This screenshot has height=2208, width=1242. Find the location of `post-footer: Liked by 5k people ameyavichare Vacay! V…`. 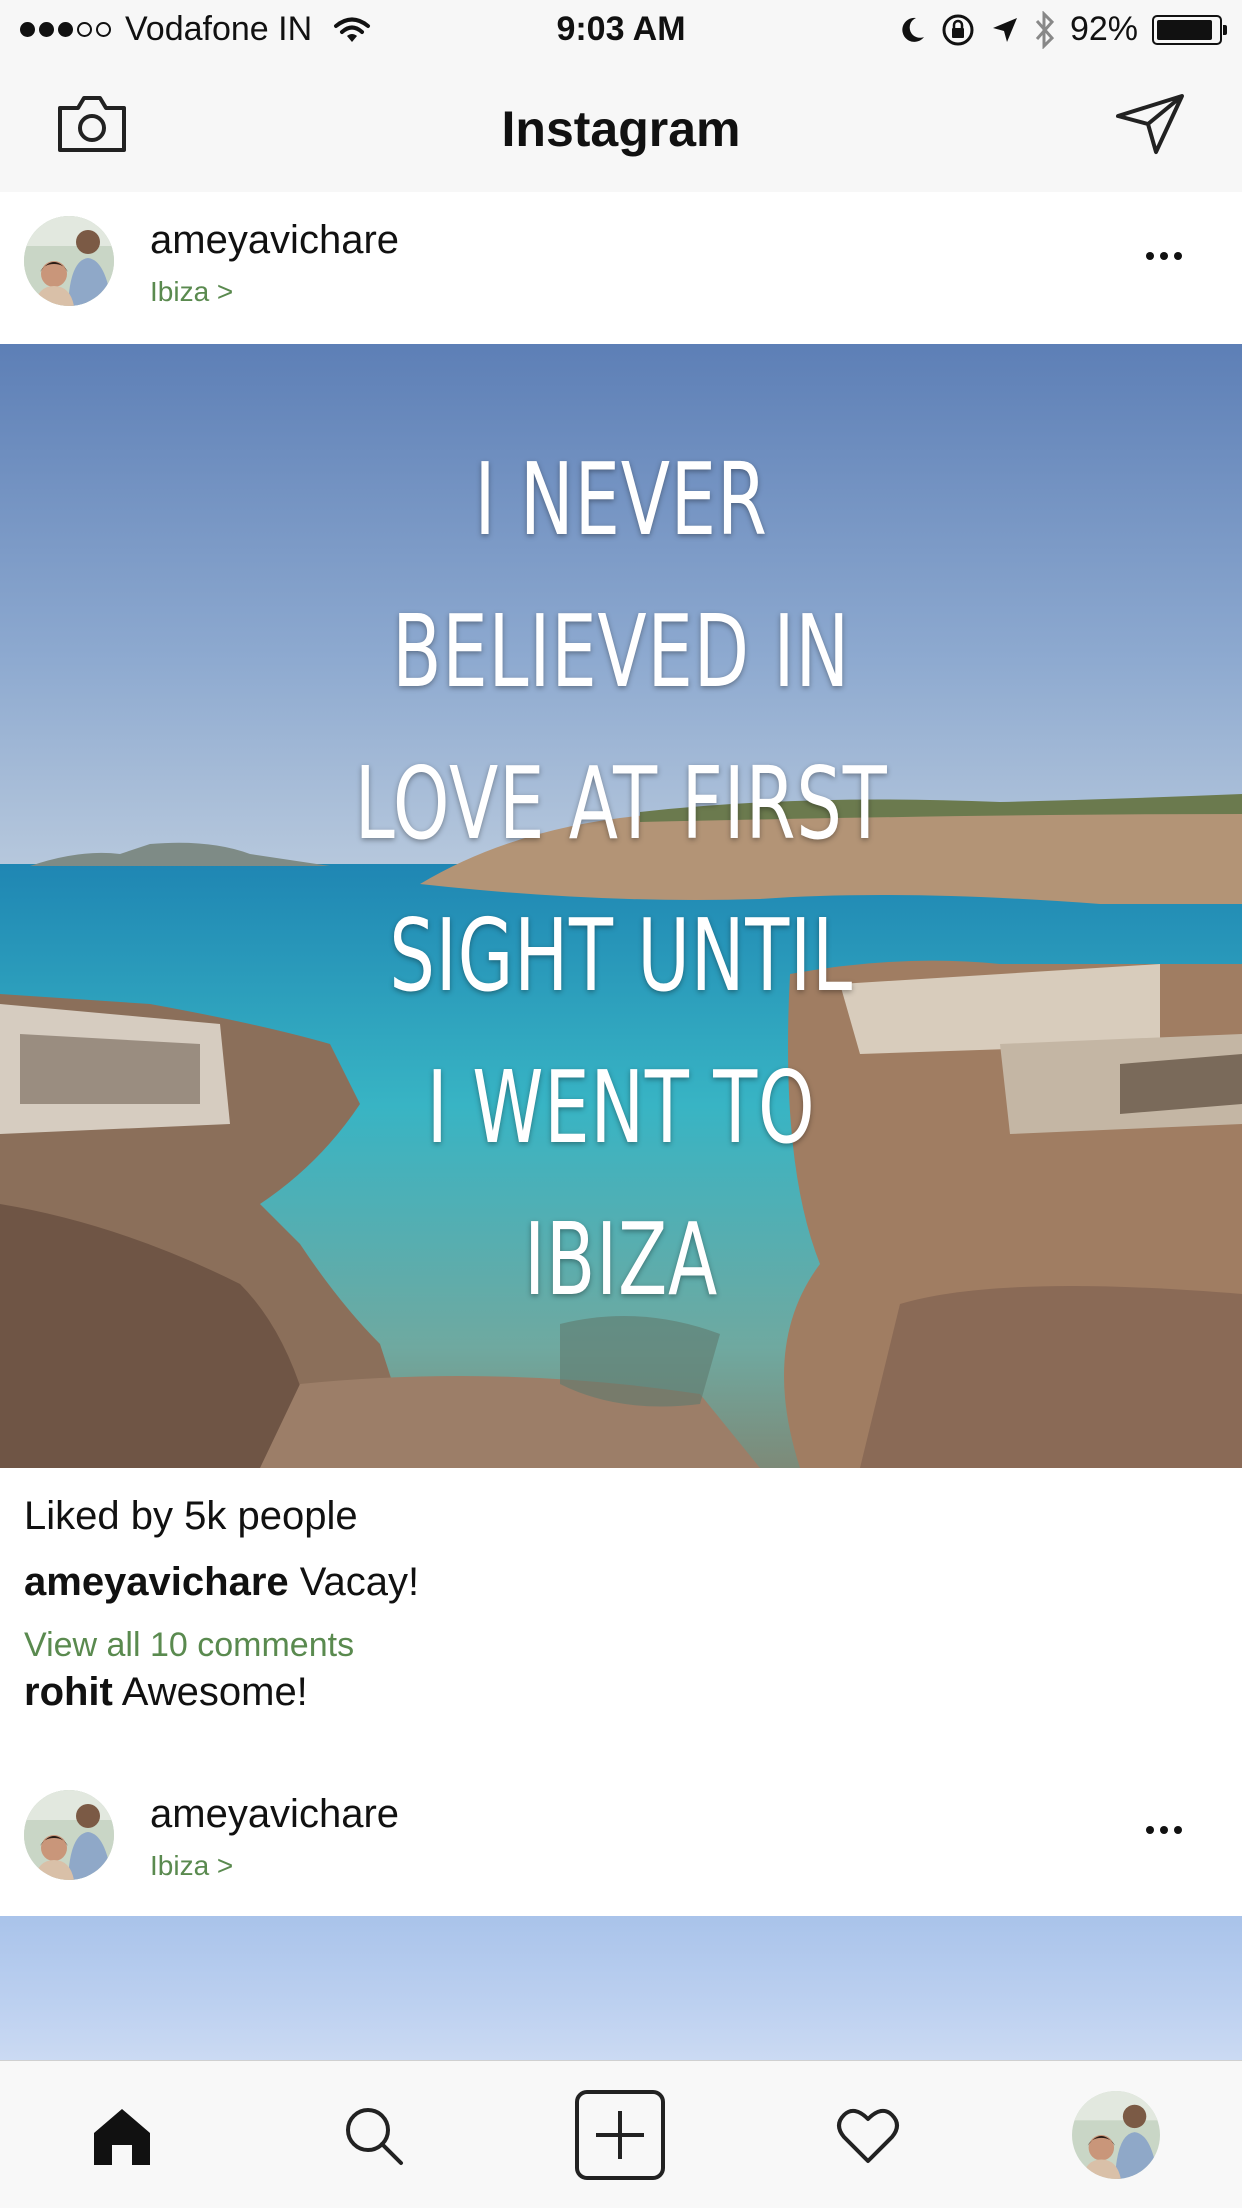

post-footer: Liked by 5k people ameyavichare Vacay! V… is located at coordinates (621, 1618).